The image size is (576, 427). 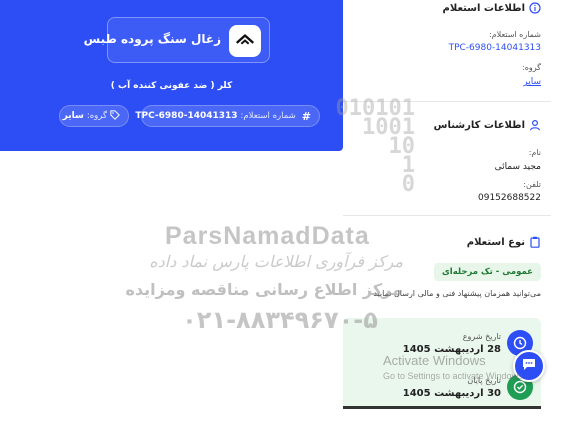 I want to click on tender-number-label: شماره استعلام:, so click(x=268, y=116).